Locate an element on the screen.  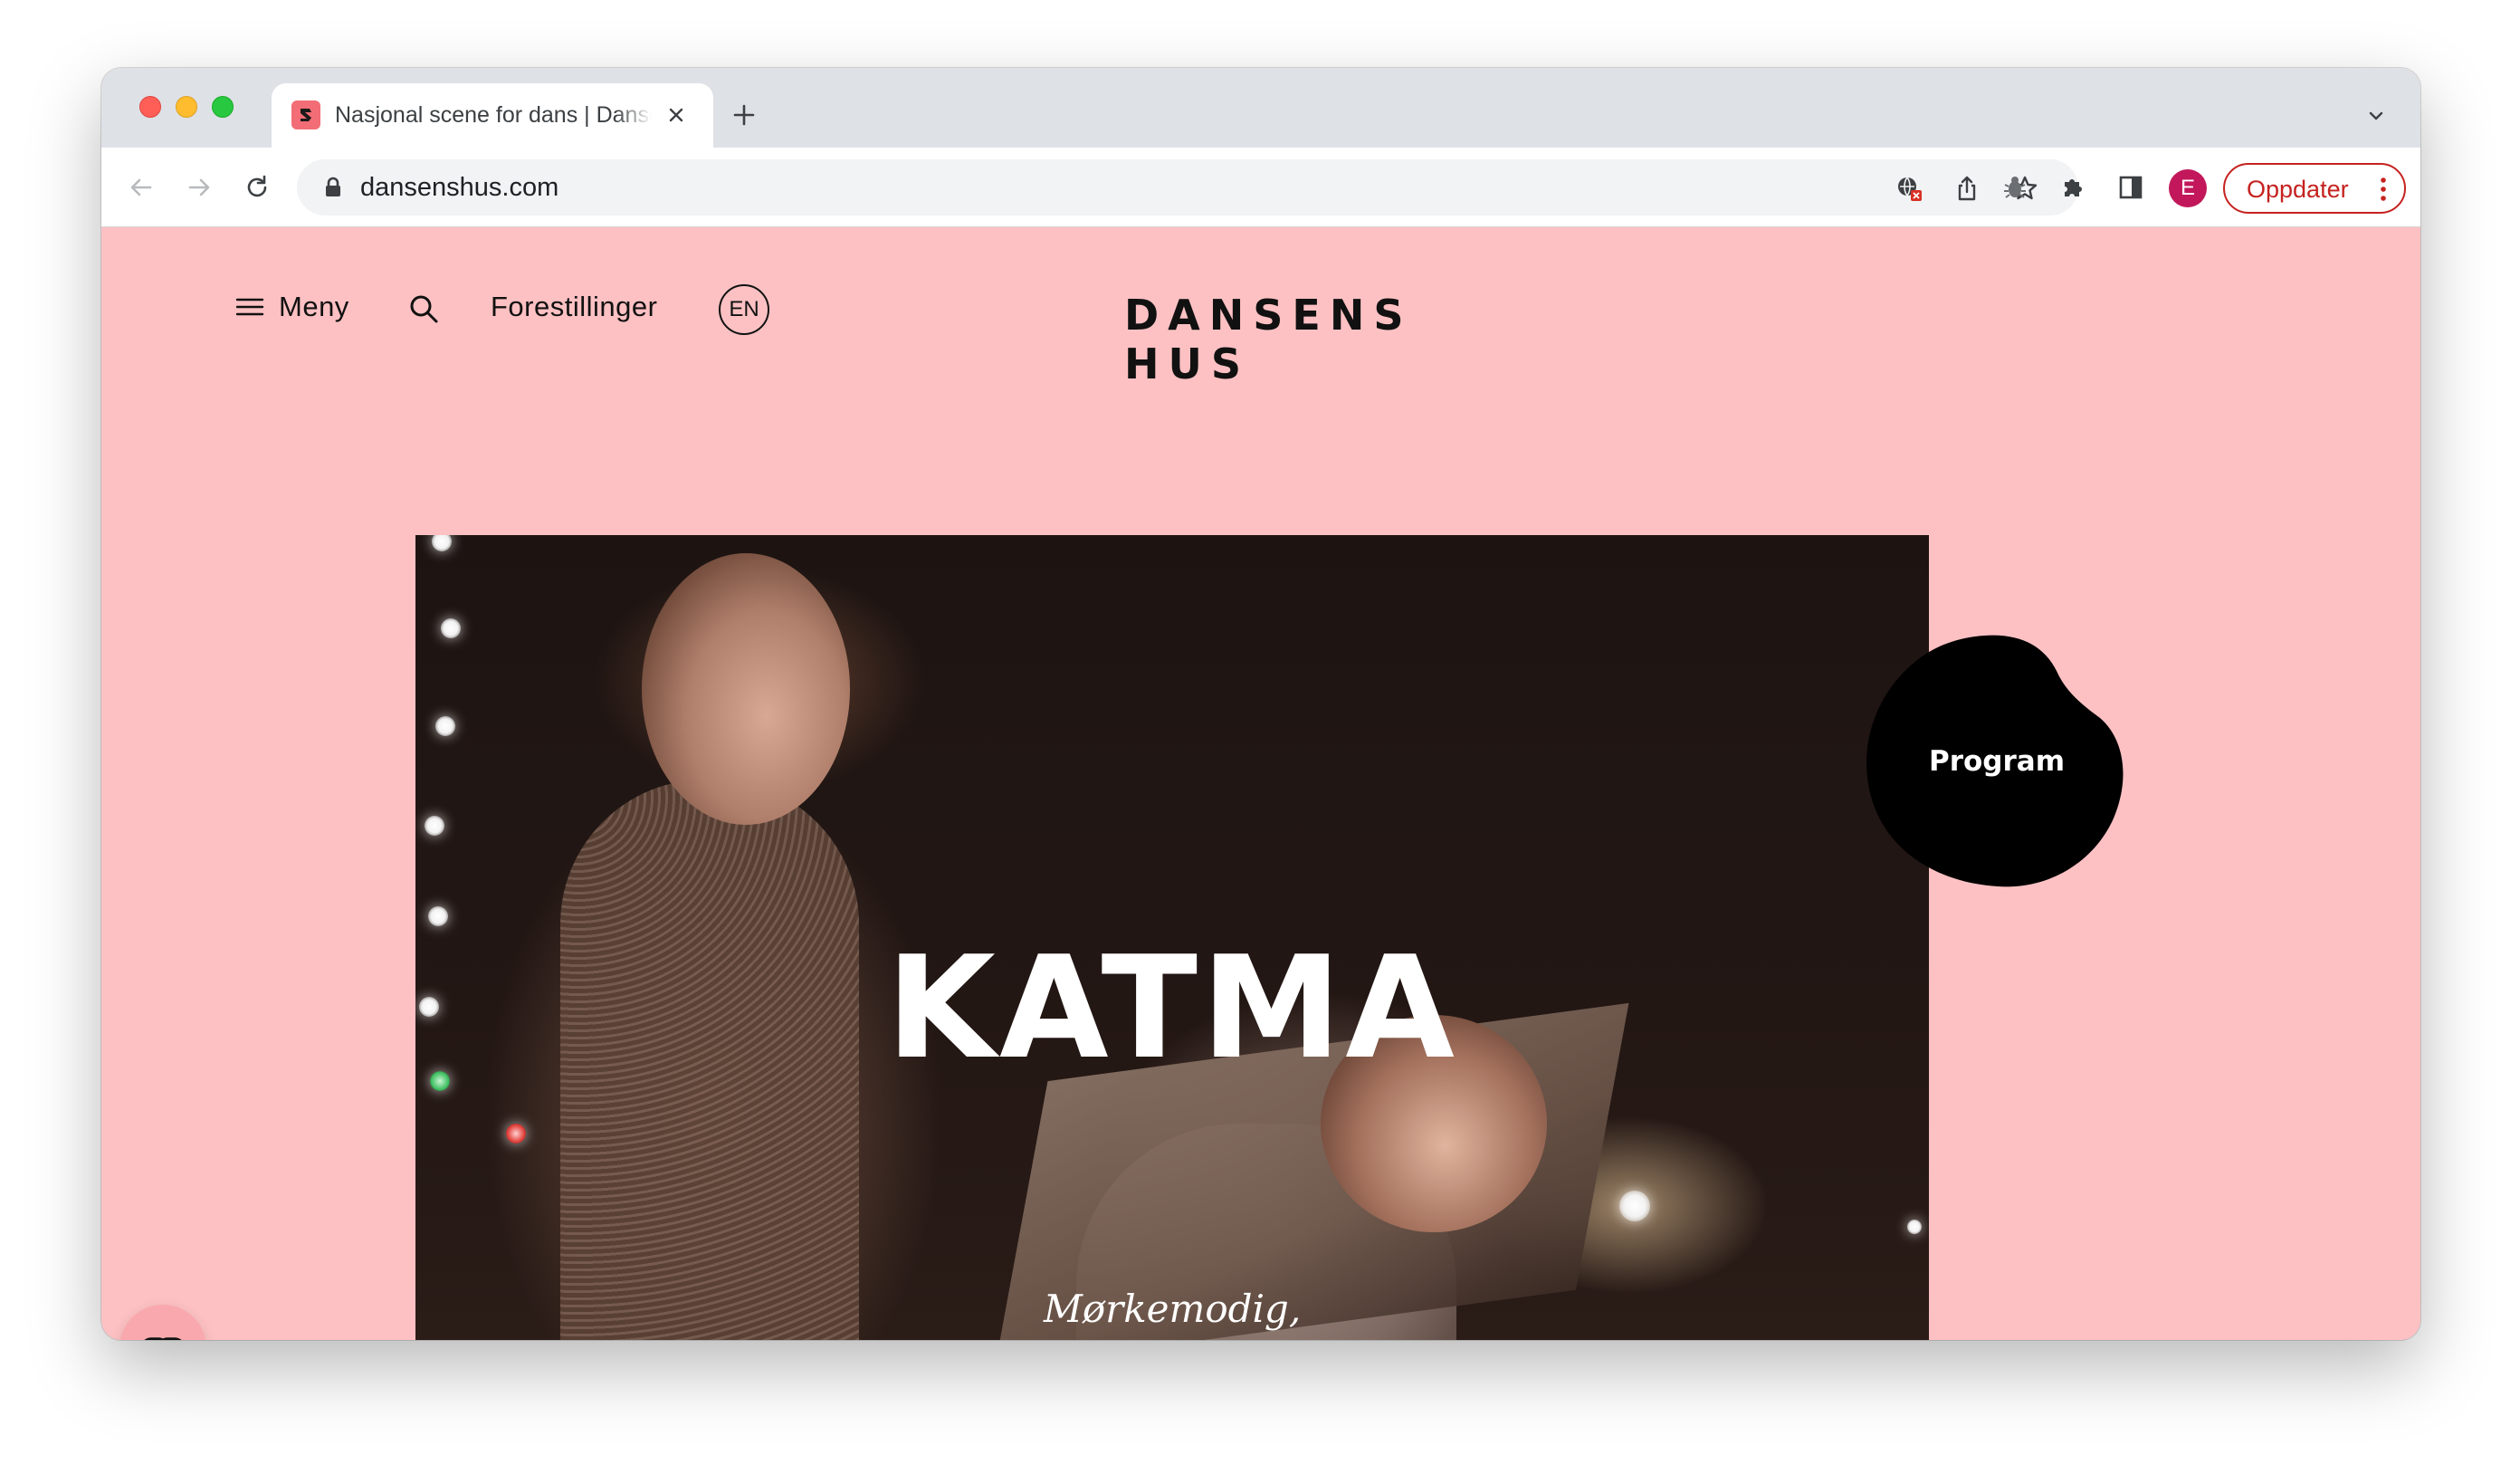
profile-avatar: E is located at coordinates (2188, 188).